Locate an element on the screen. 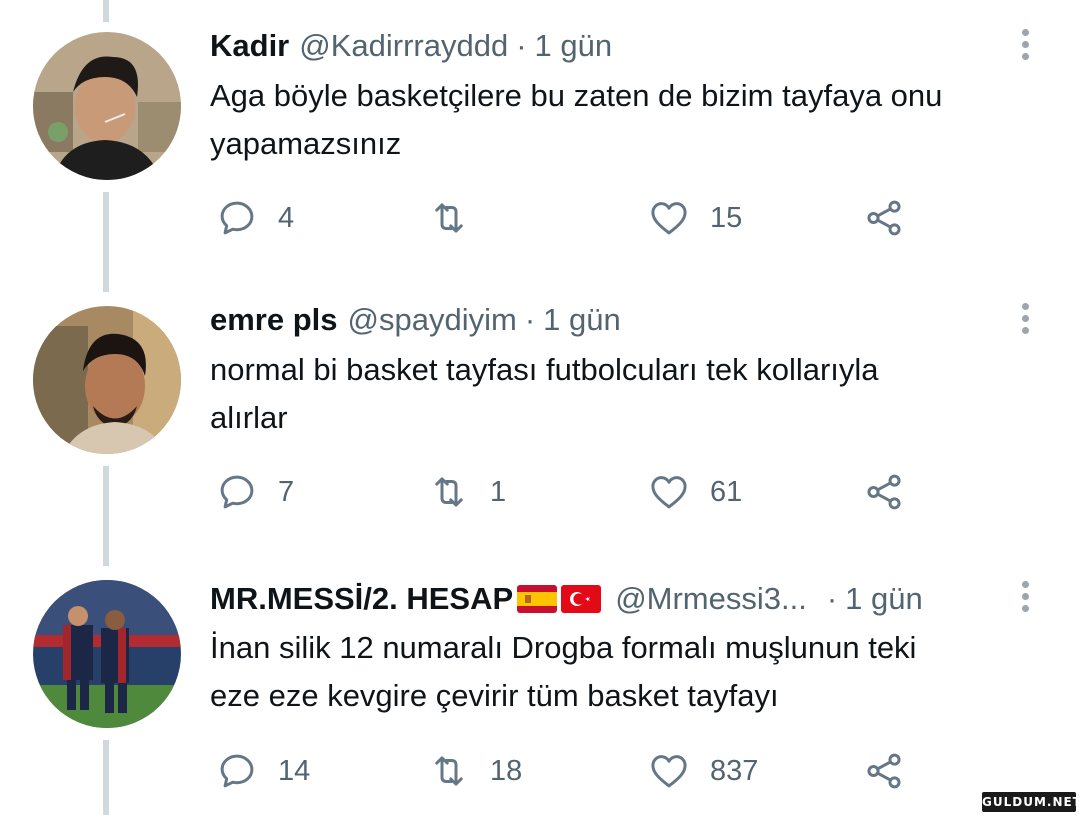 The height and width of the screenshot is (815, 1080). like-button: 61 is located at coordinates (695, 492).